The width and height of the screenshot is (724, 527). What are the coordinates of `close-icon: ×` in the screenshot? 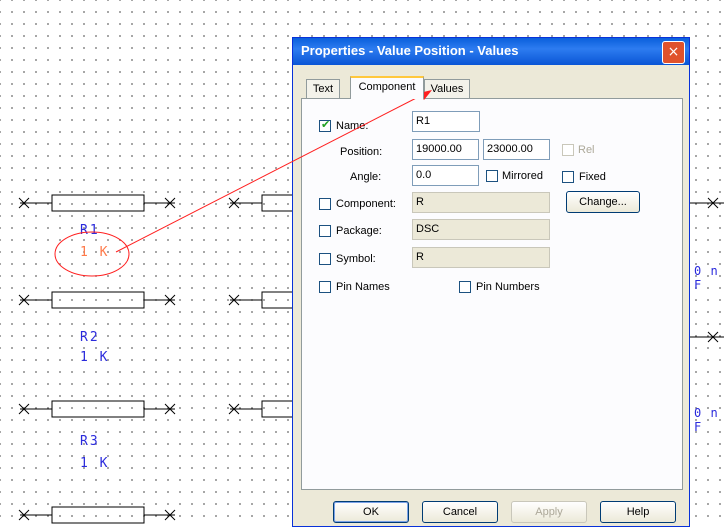 It's located at (673, 52).